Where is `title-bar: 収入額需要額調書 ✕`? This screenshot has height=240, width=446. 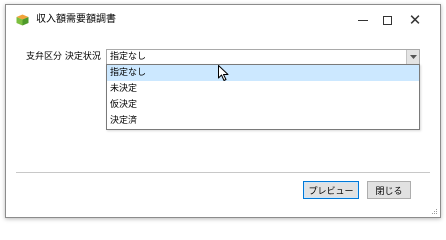
title-bar: 収入額需要額調書 ✕ is located at coordinates (223, 20).